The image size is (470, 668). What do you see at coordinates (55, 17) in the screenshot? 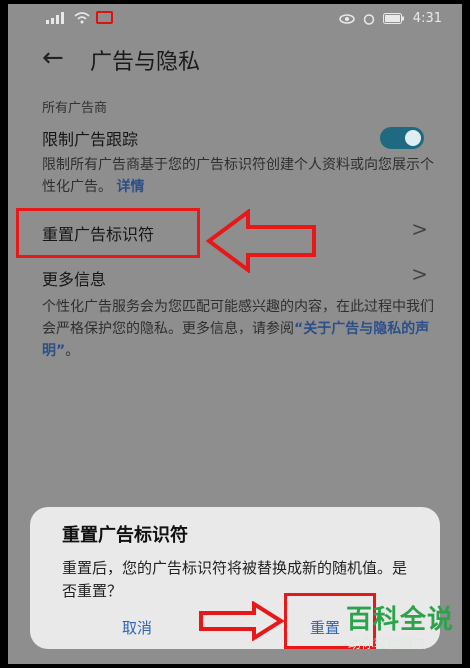
I see `signal-icon` at bounding box center [55, 17].